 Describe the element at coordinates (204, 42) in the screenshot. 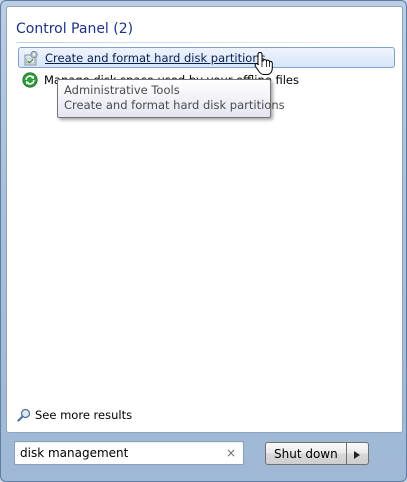

I see `group-divider` at that location.